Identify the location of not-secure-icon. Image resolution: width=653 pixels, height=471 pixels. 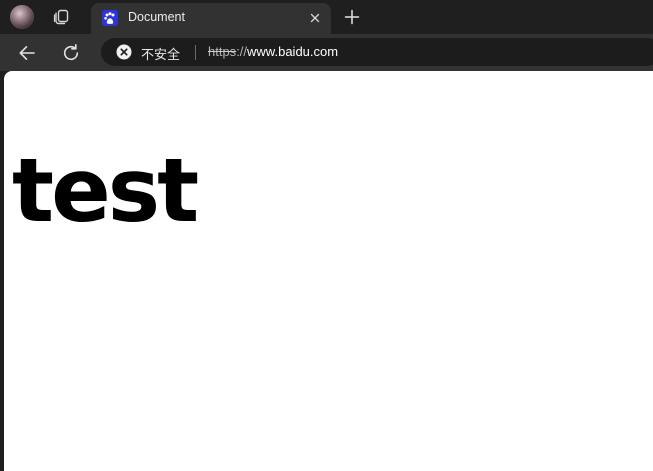
(124, 52).